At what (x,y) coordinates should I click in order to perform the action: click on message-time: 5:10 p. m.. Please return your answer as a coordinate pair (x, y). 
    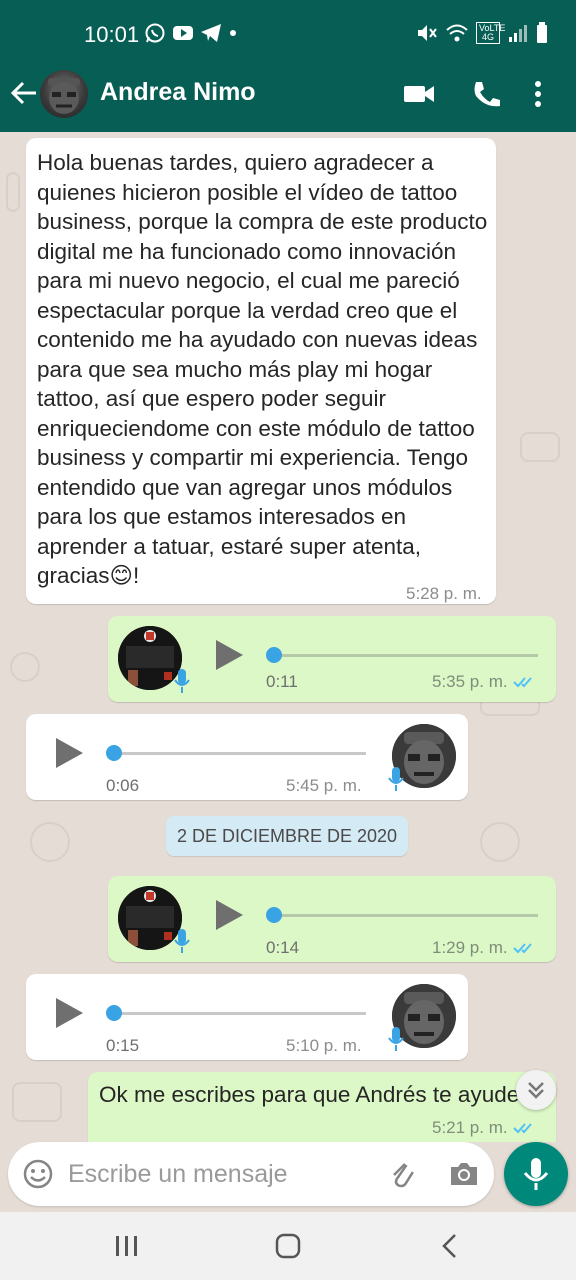
    Looking at the image, I should click on (324, 1045).